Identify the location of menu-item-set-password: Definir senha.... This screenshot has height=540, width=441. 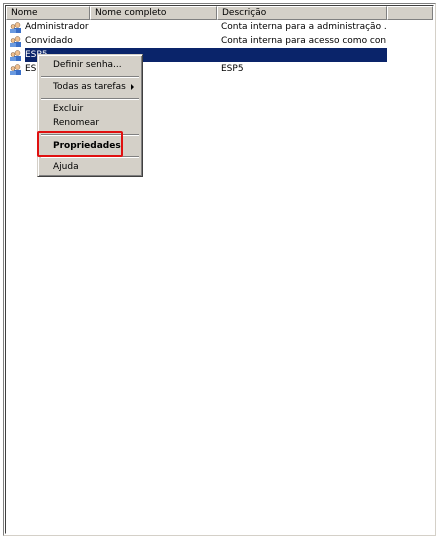
(90, 65).